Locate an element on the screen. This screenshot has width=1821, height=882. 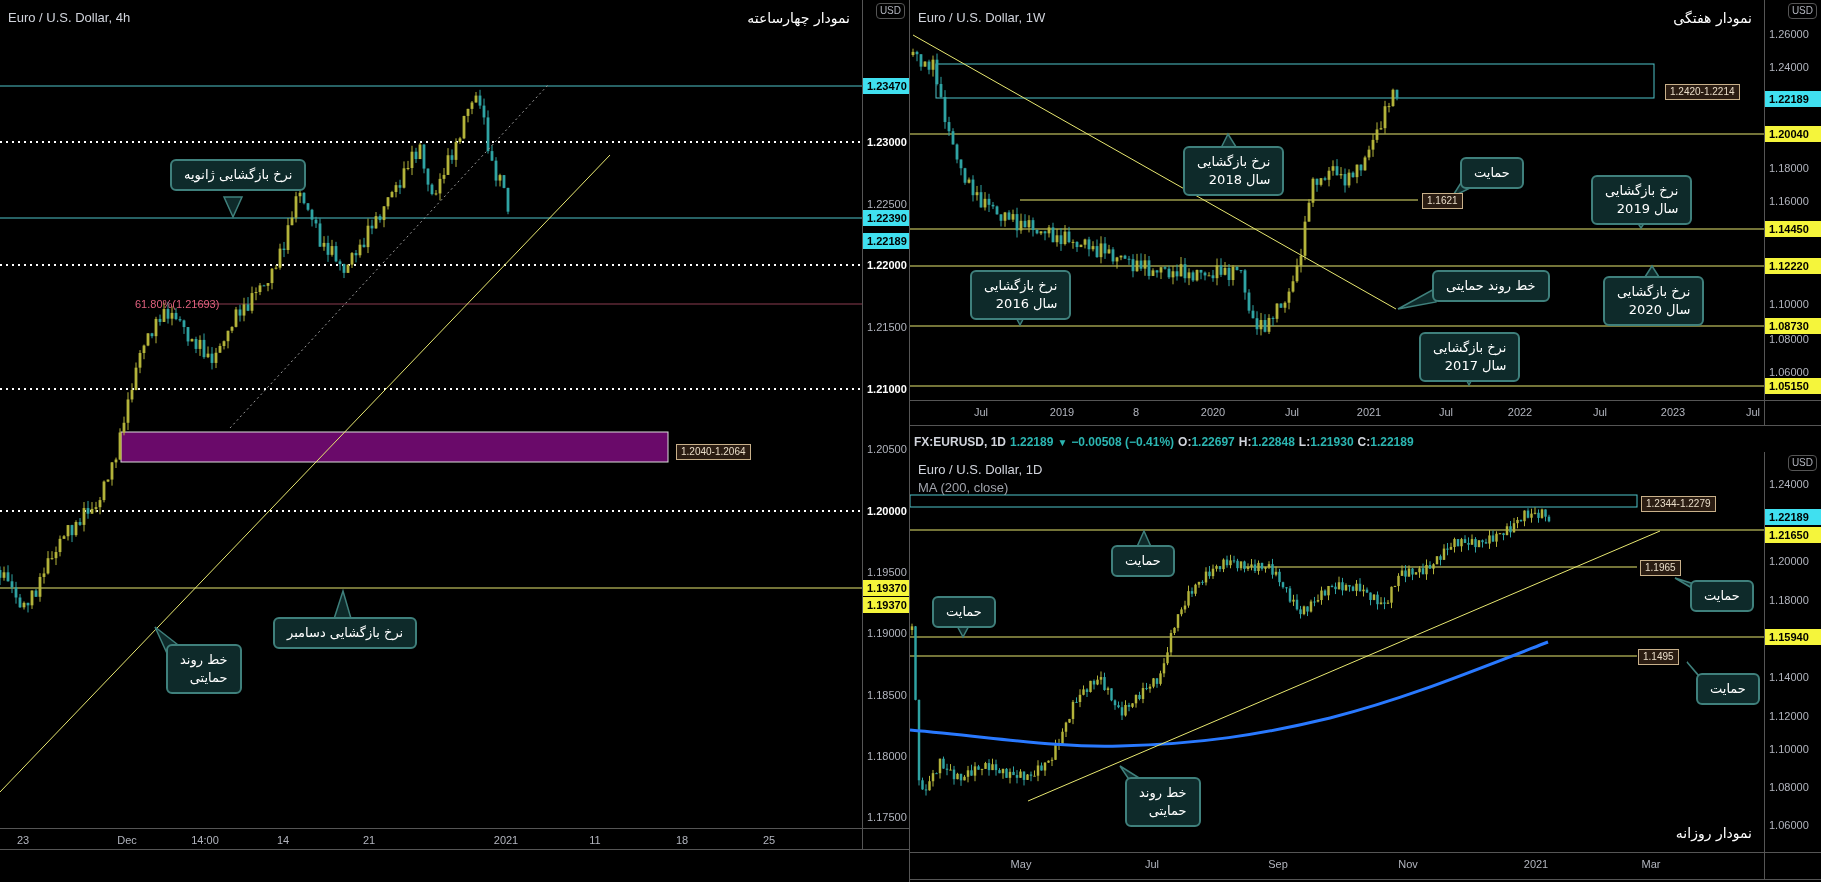
time-label: 25 is located at coordinates (769, 840).